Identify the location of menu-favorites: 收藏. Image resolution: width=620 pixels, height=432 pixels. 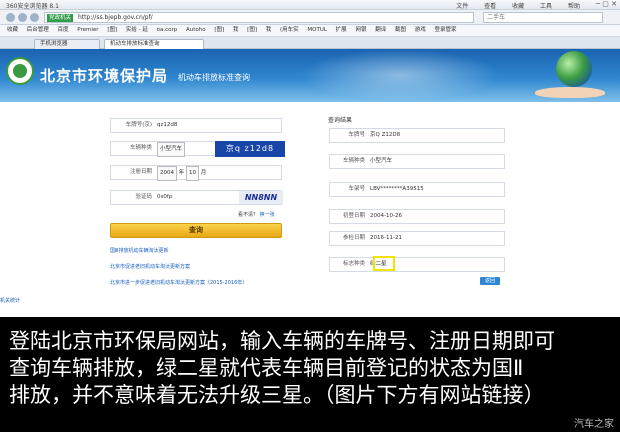
(518, 6).